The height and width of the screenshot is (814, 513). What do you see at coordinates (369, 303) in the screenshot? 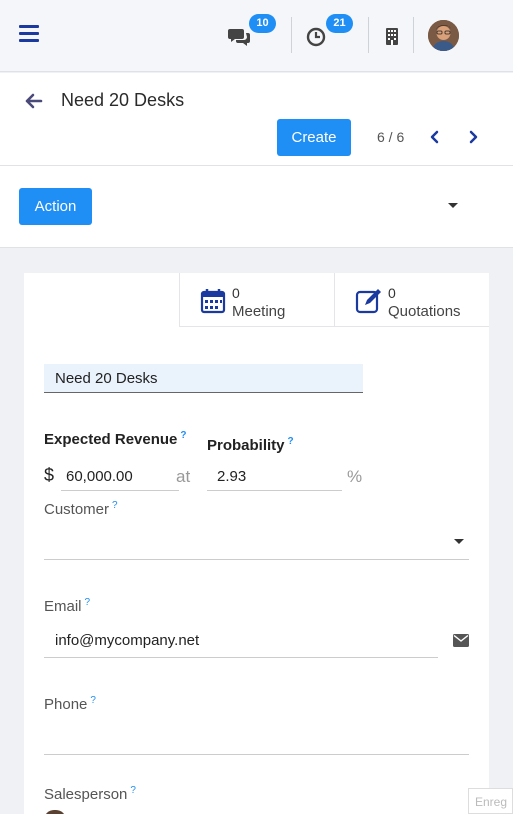
I see `edit-icon` at bounding box center [369, 303].